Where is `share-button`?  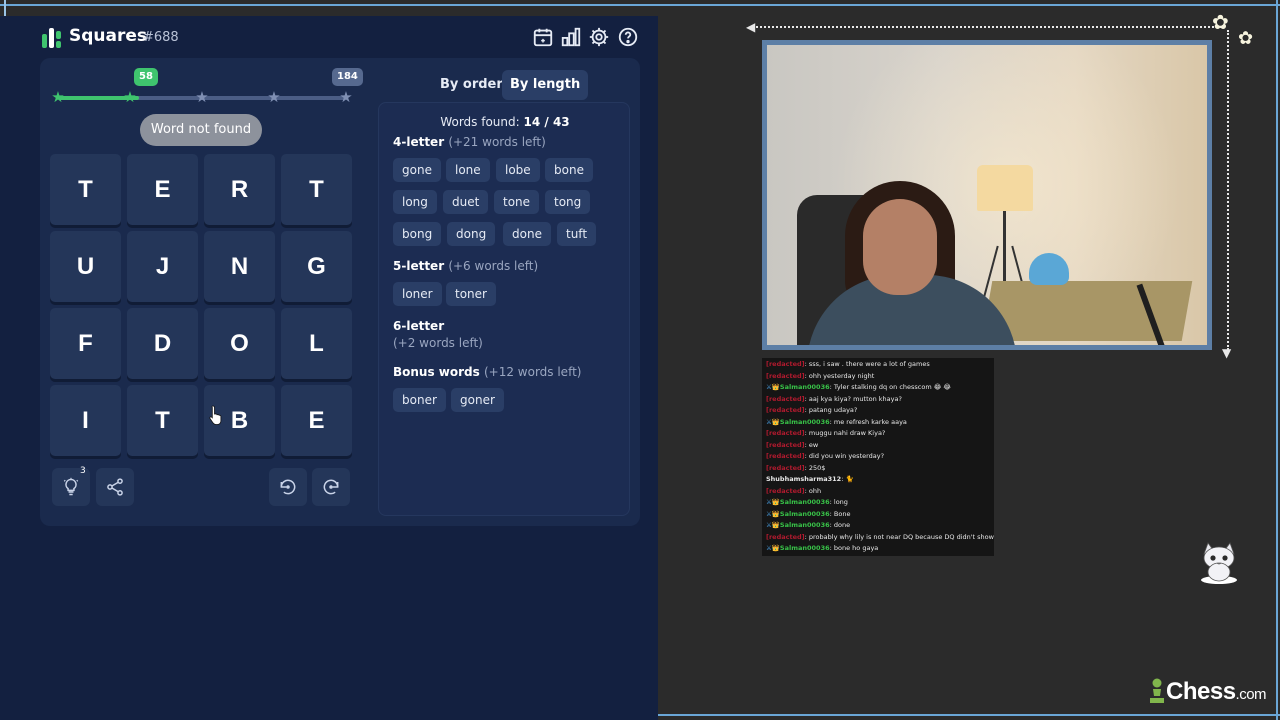 share-button is located at coordinates (115, 487).